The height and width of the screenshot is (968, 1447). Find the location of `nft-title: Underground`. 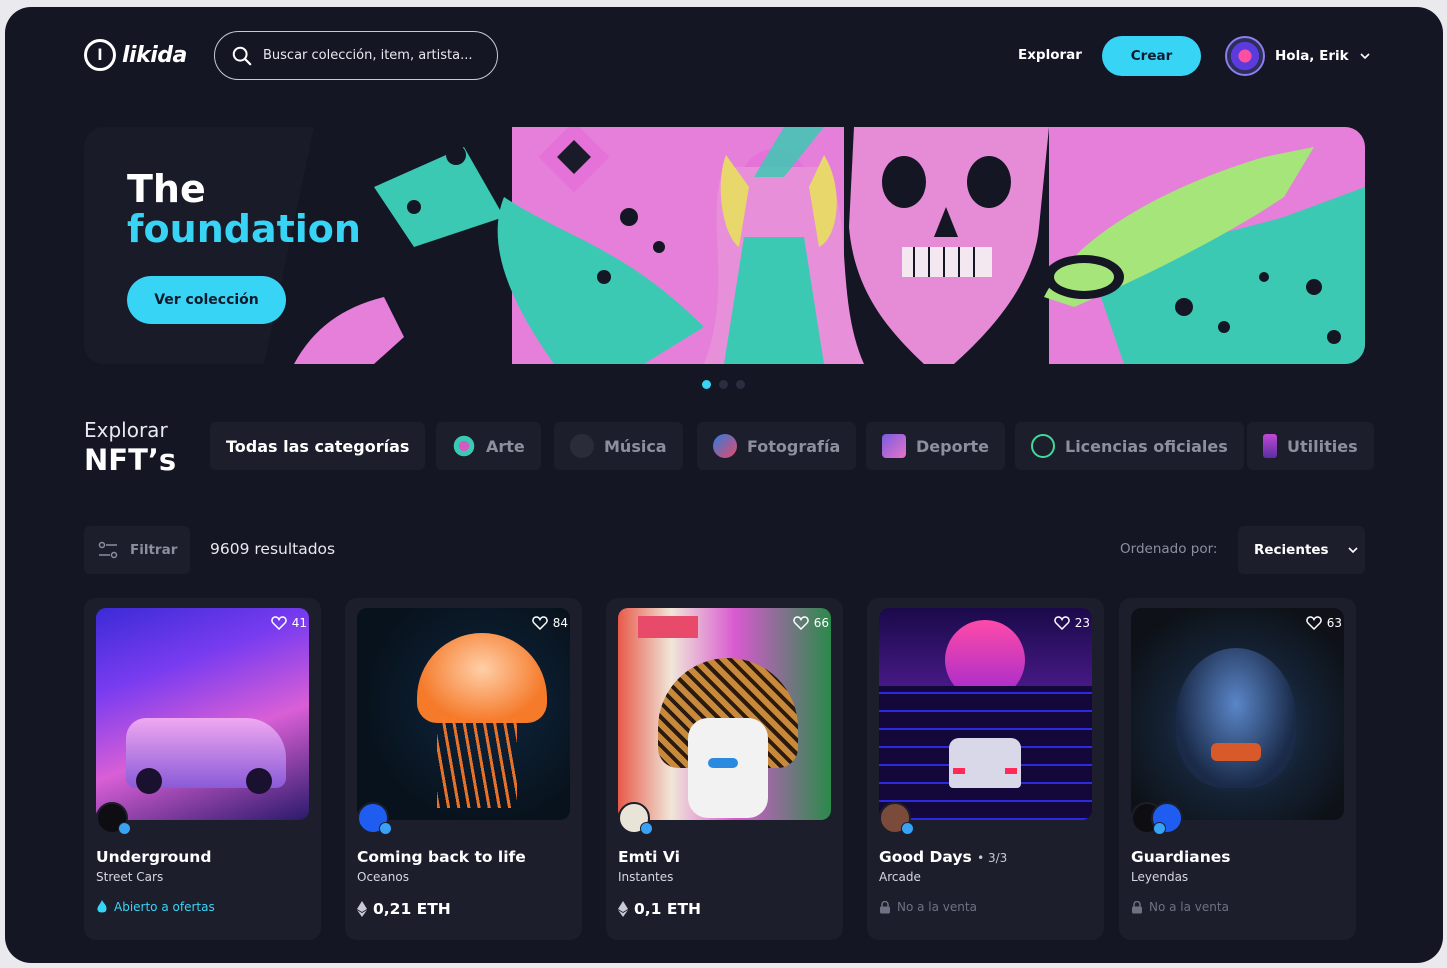

nft-title: Underground is located at coordinates (153, 857).